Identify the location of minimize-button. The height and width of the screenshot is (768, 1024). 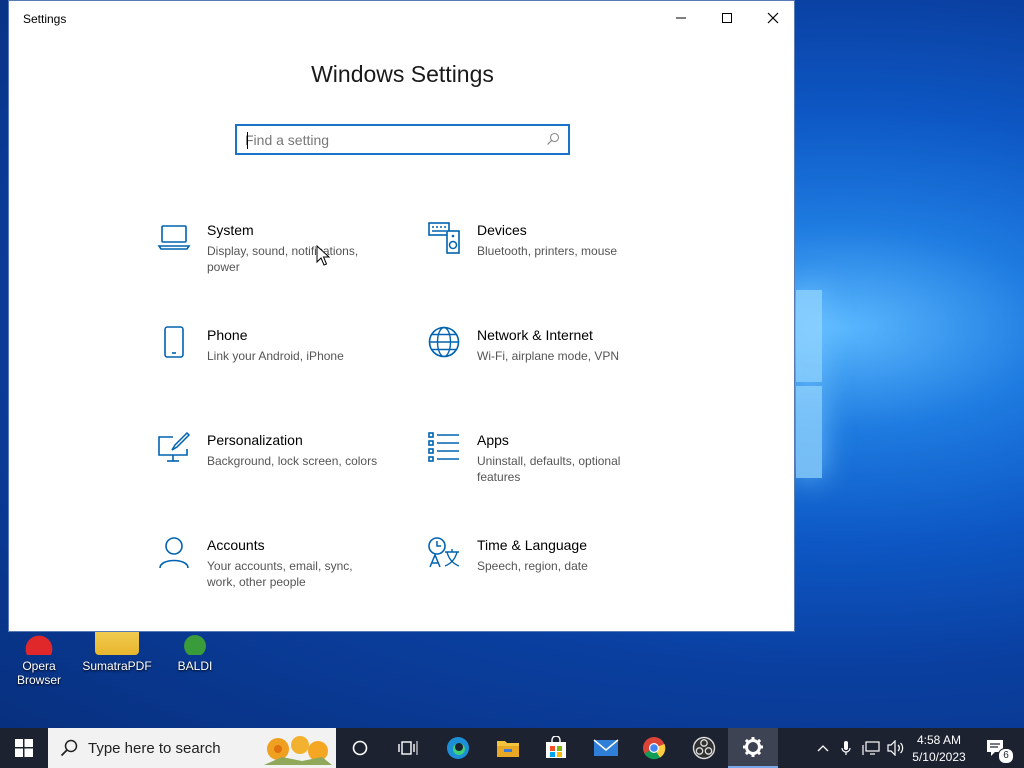
(681, 18).